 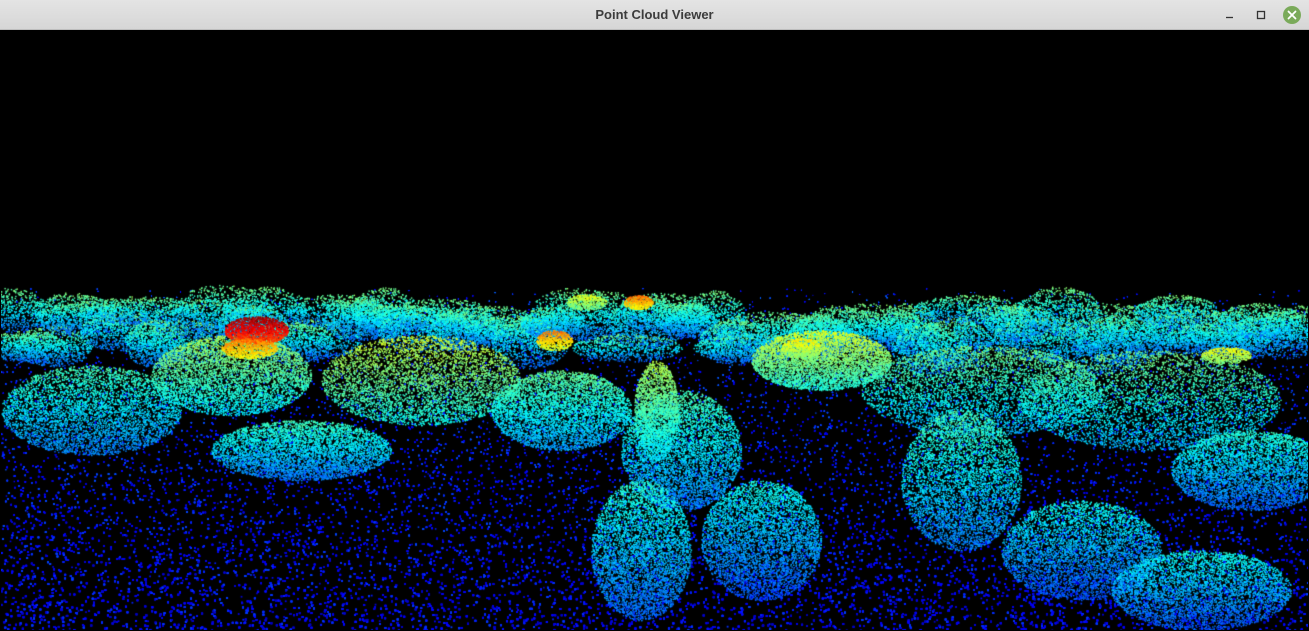 I want to click on title-bar: Point Cloud Viewer, so click(x=654, y=15).